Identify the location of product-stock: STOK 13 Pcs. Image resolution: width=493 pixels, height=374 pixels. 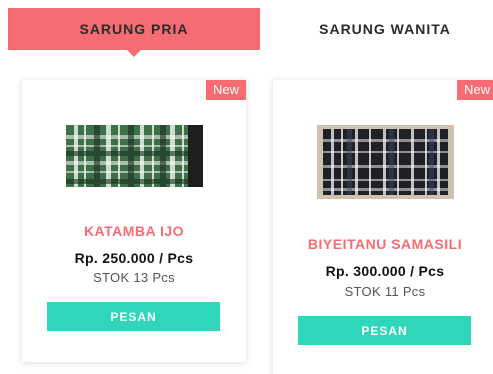
(134, 277).